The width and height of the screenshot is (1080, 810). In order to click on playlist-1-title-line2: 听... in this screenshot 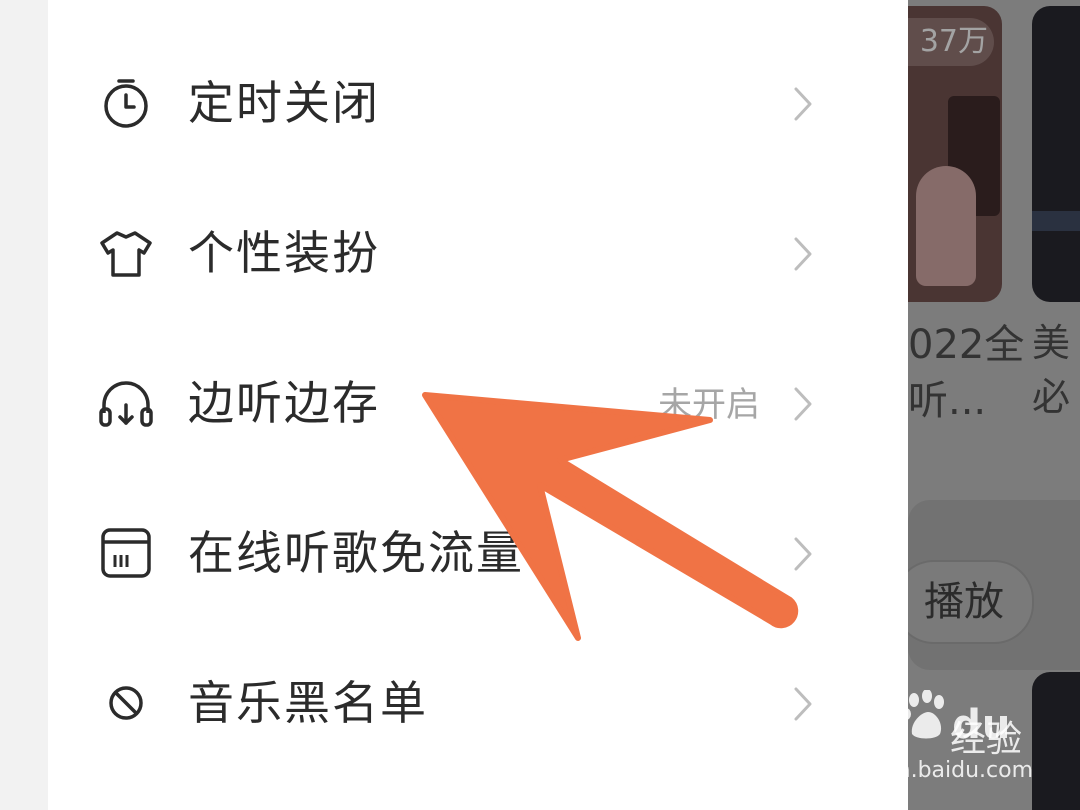, I will do `click(947, 401)`.